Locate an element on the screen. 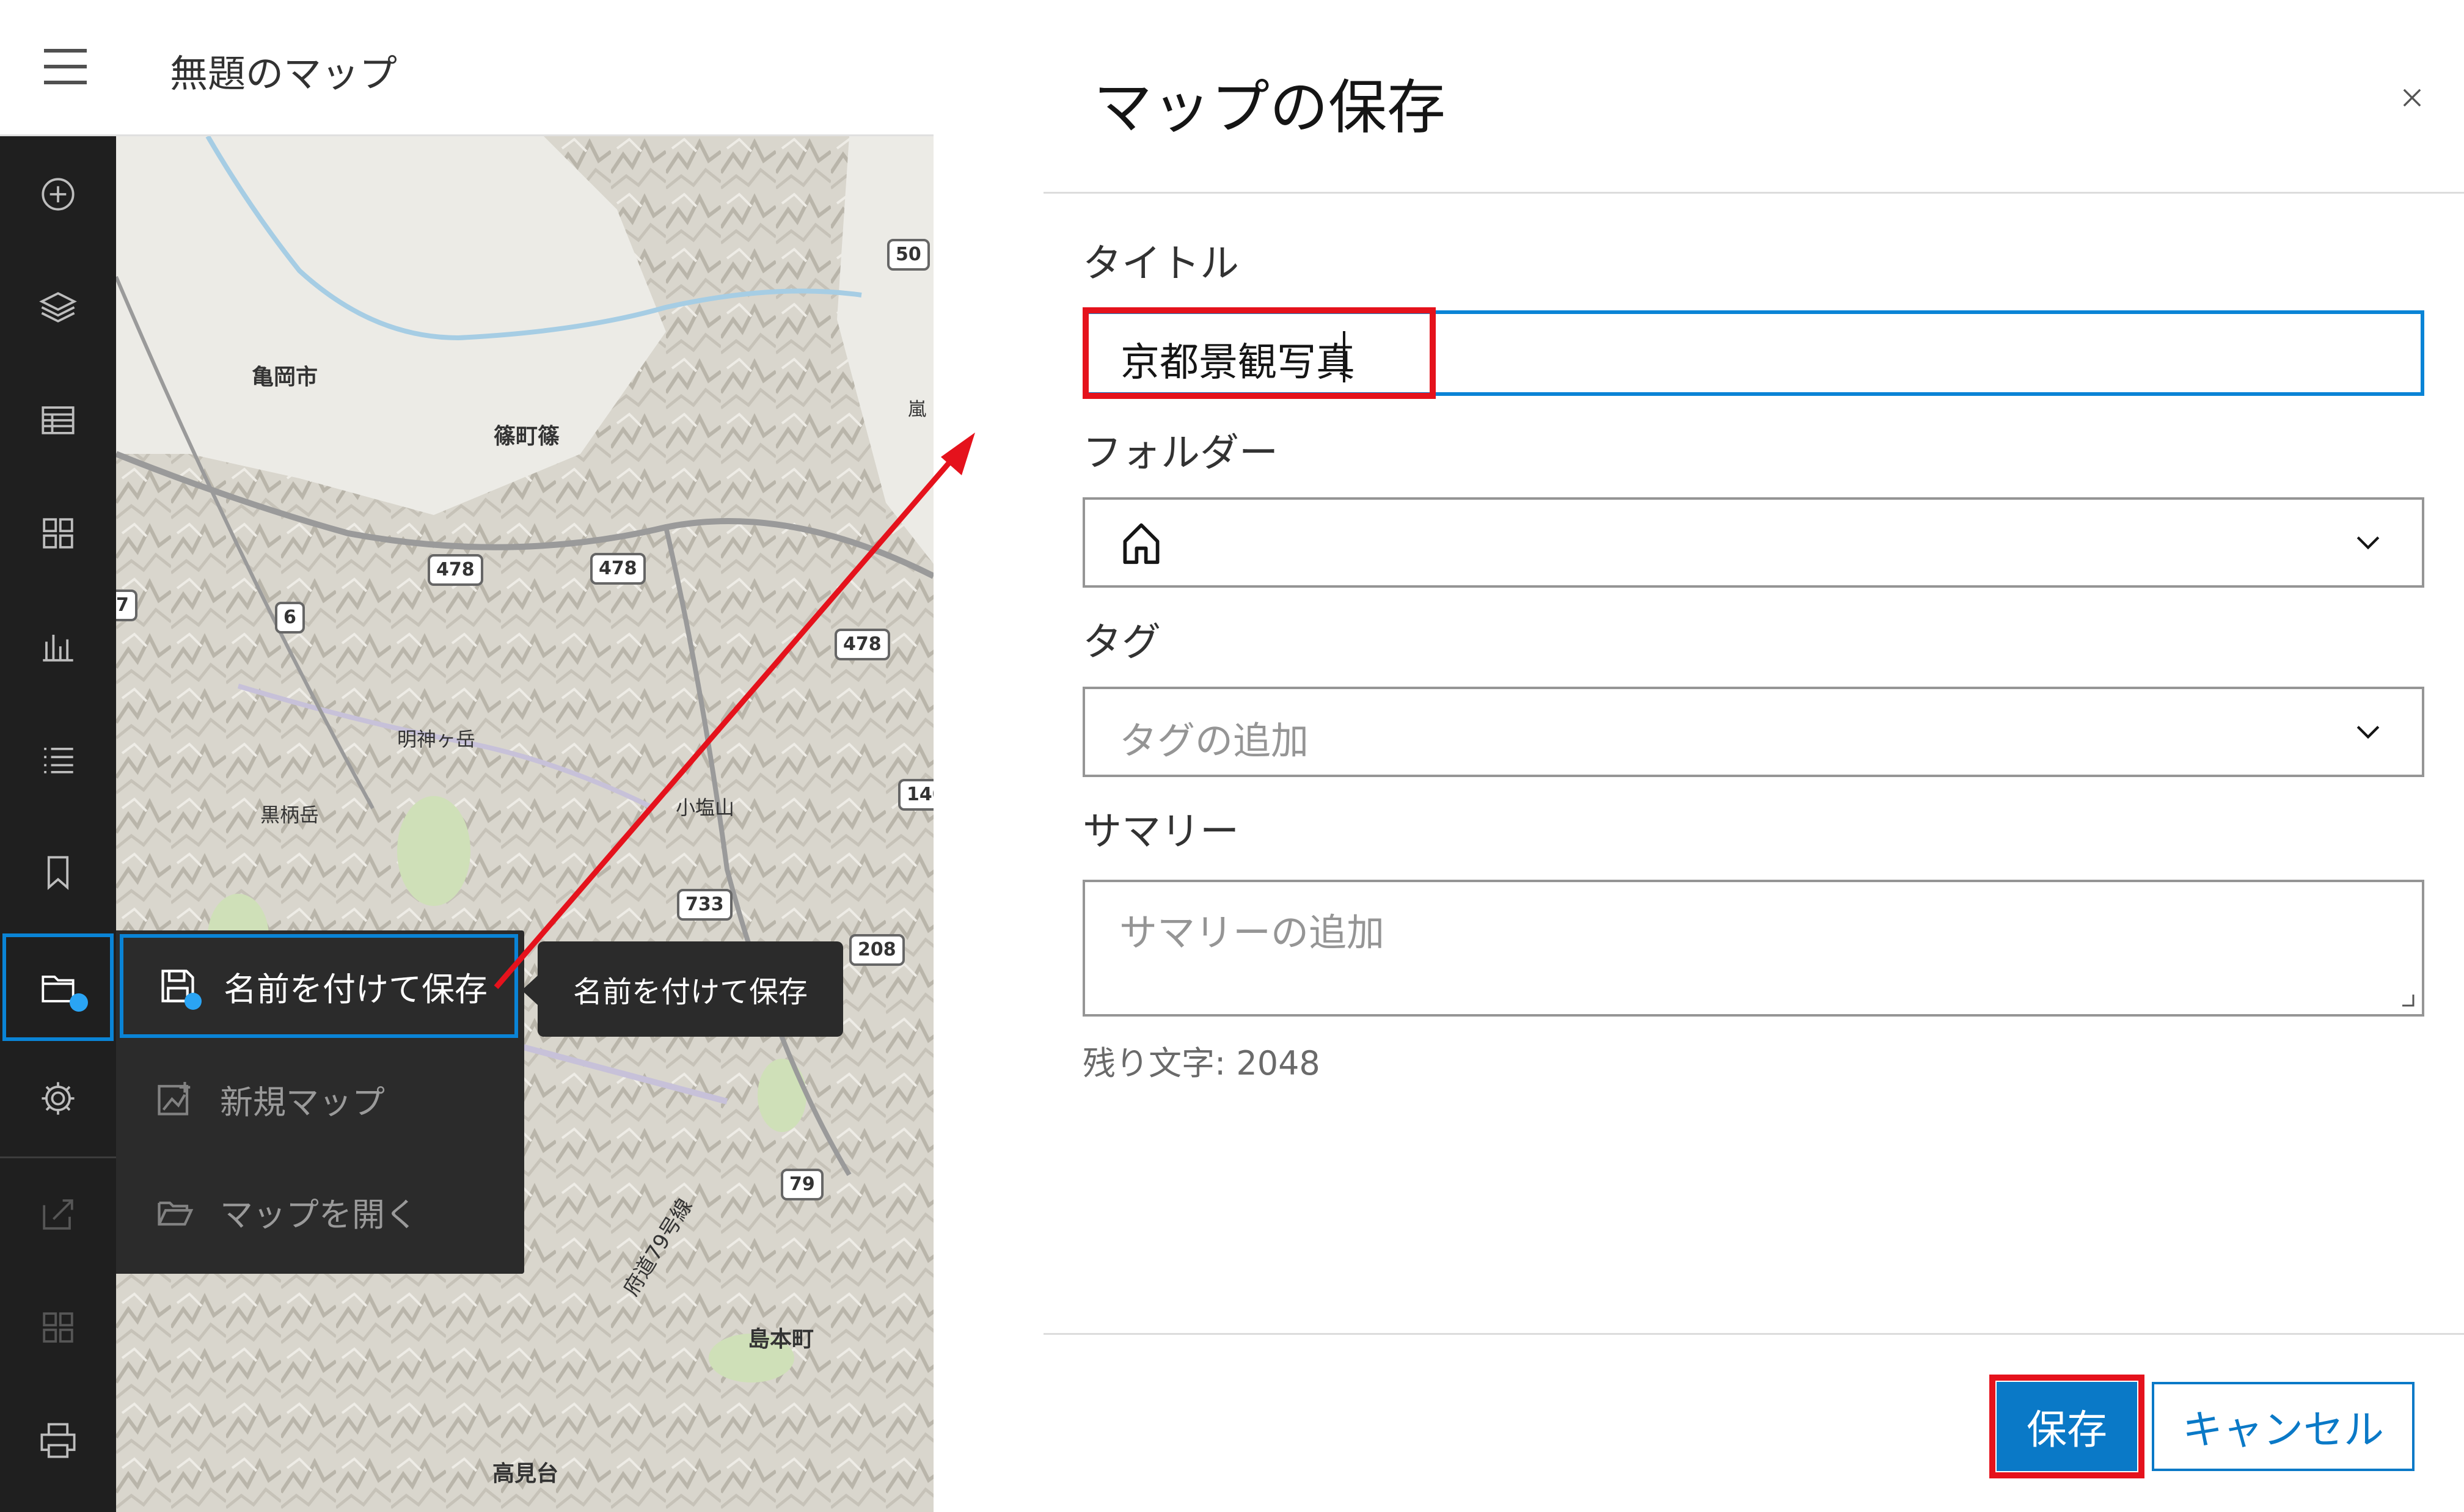 This screenshot has height=1512, width=2464. road-shield: 140 is located at coordinates (916, 795).